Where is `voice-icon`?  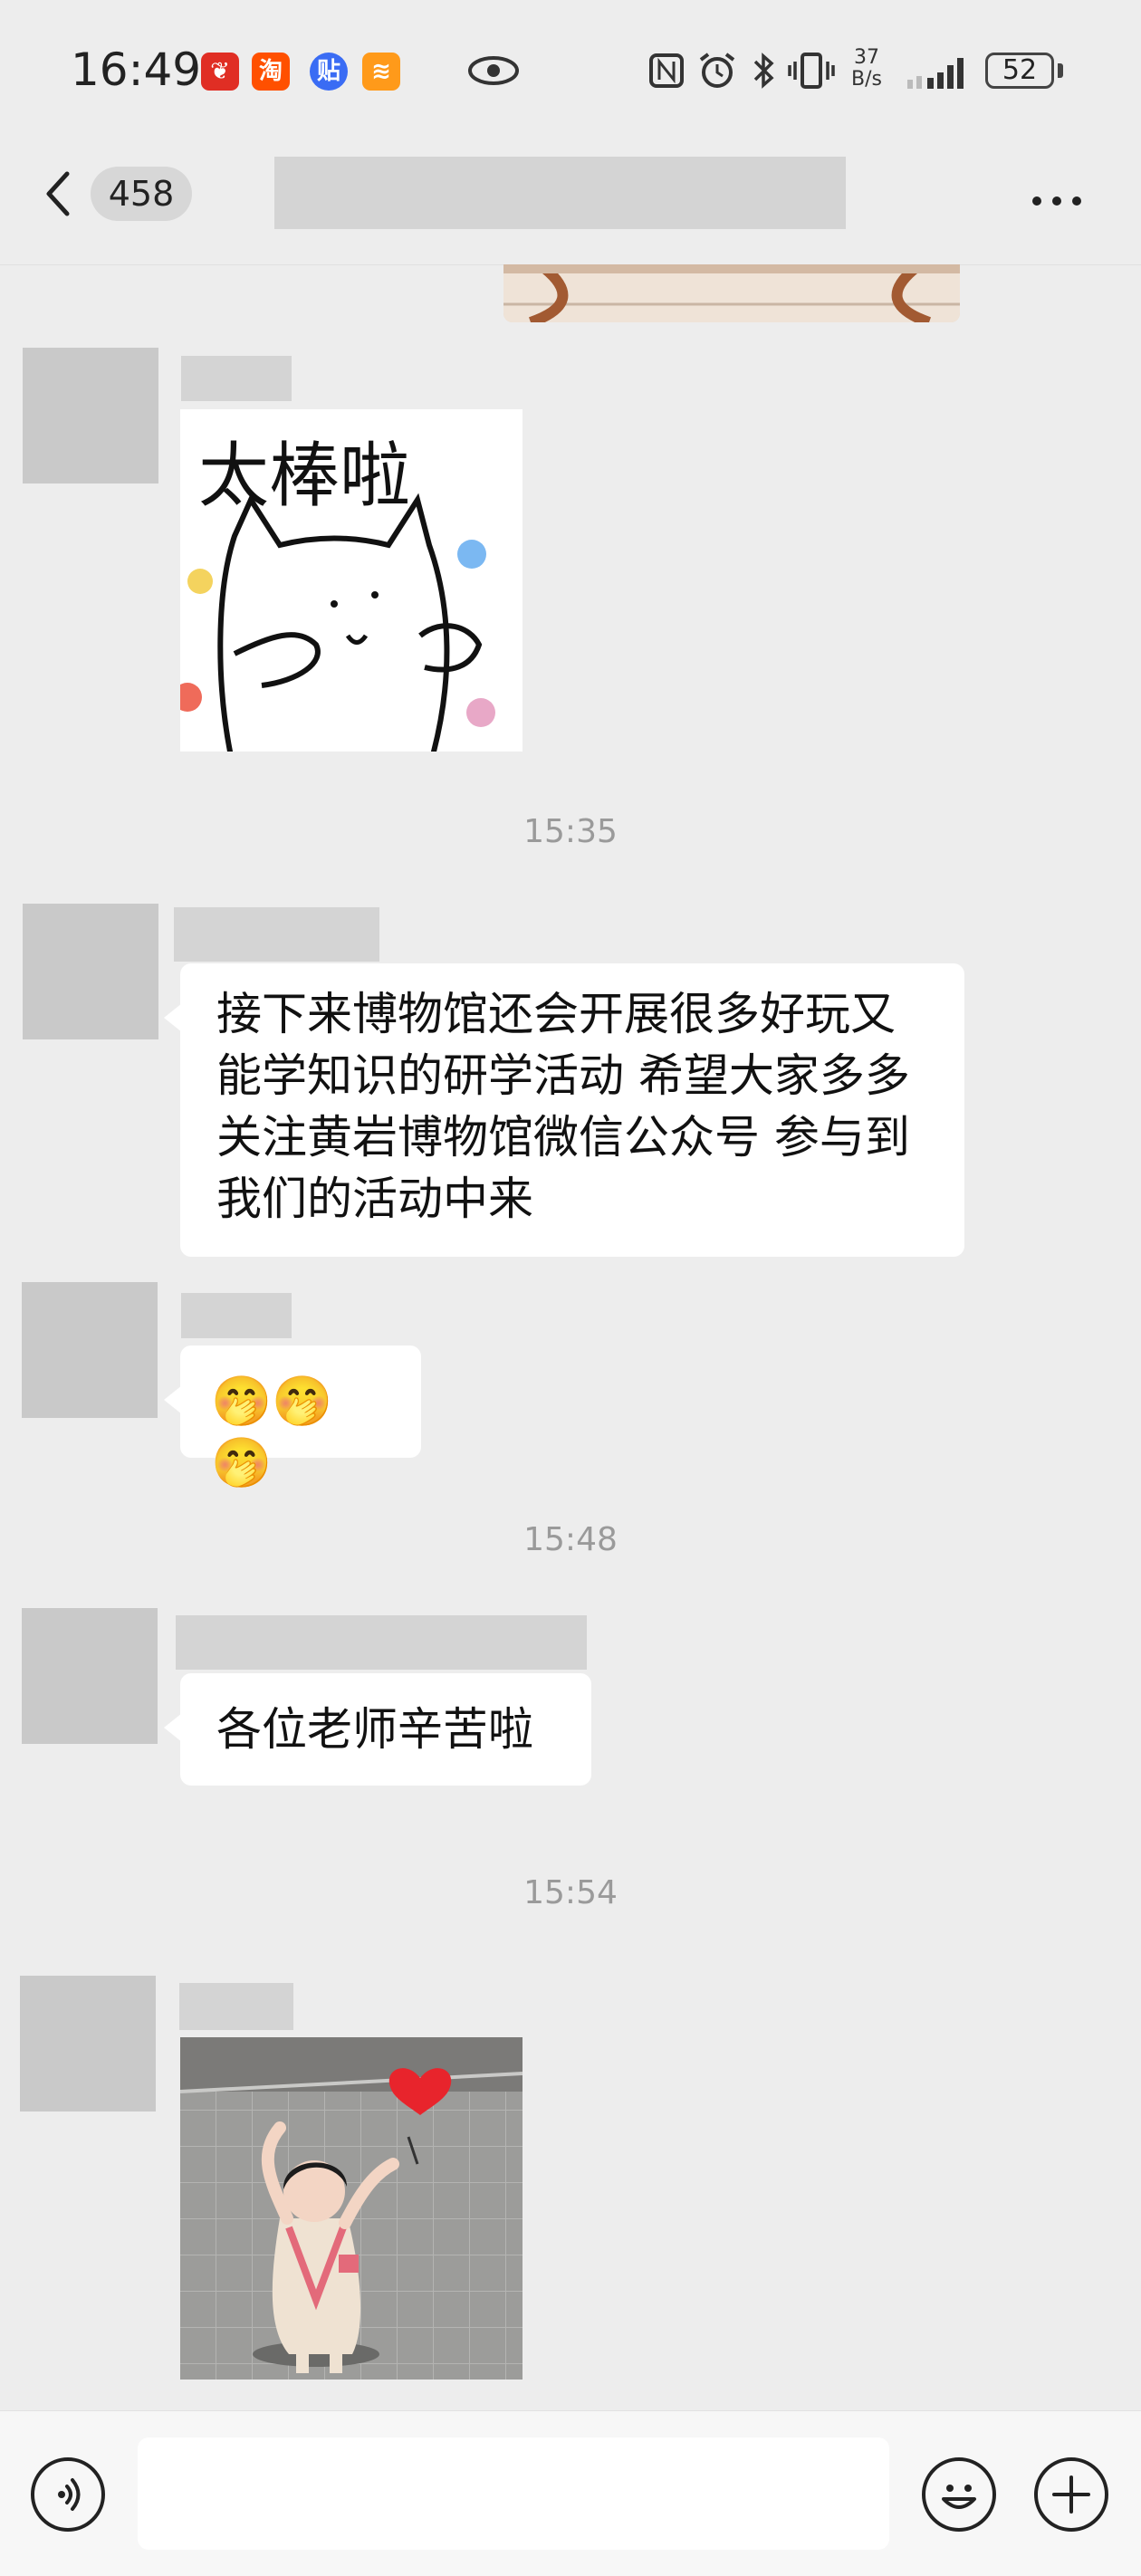
voice-icon is located at coordinates (69, 2494).